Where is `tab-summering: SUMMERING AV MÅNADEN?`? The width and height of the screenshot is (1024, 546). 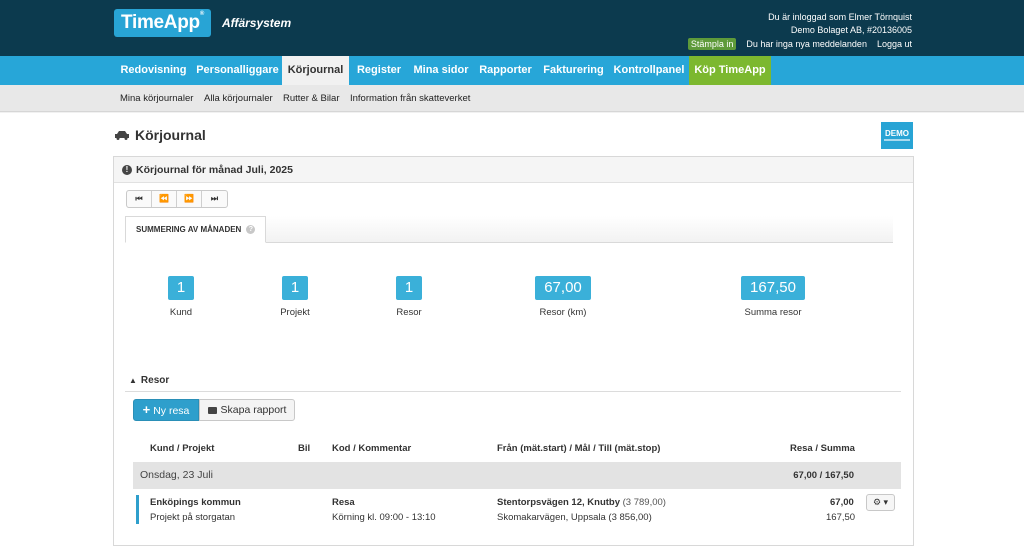 tab-summering: SUMMERING AV MÅNADEN? is located at coordinates (196, 229).